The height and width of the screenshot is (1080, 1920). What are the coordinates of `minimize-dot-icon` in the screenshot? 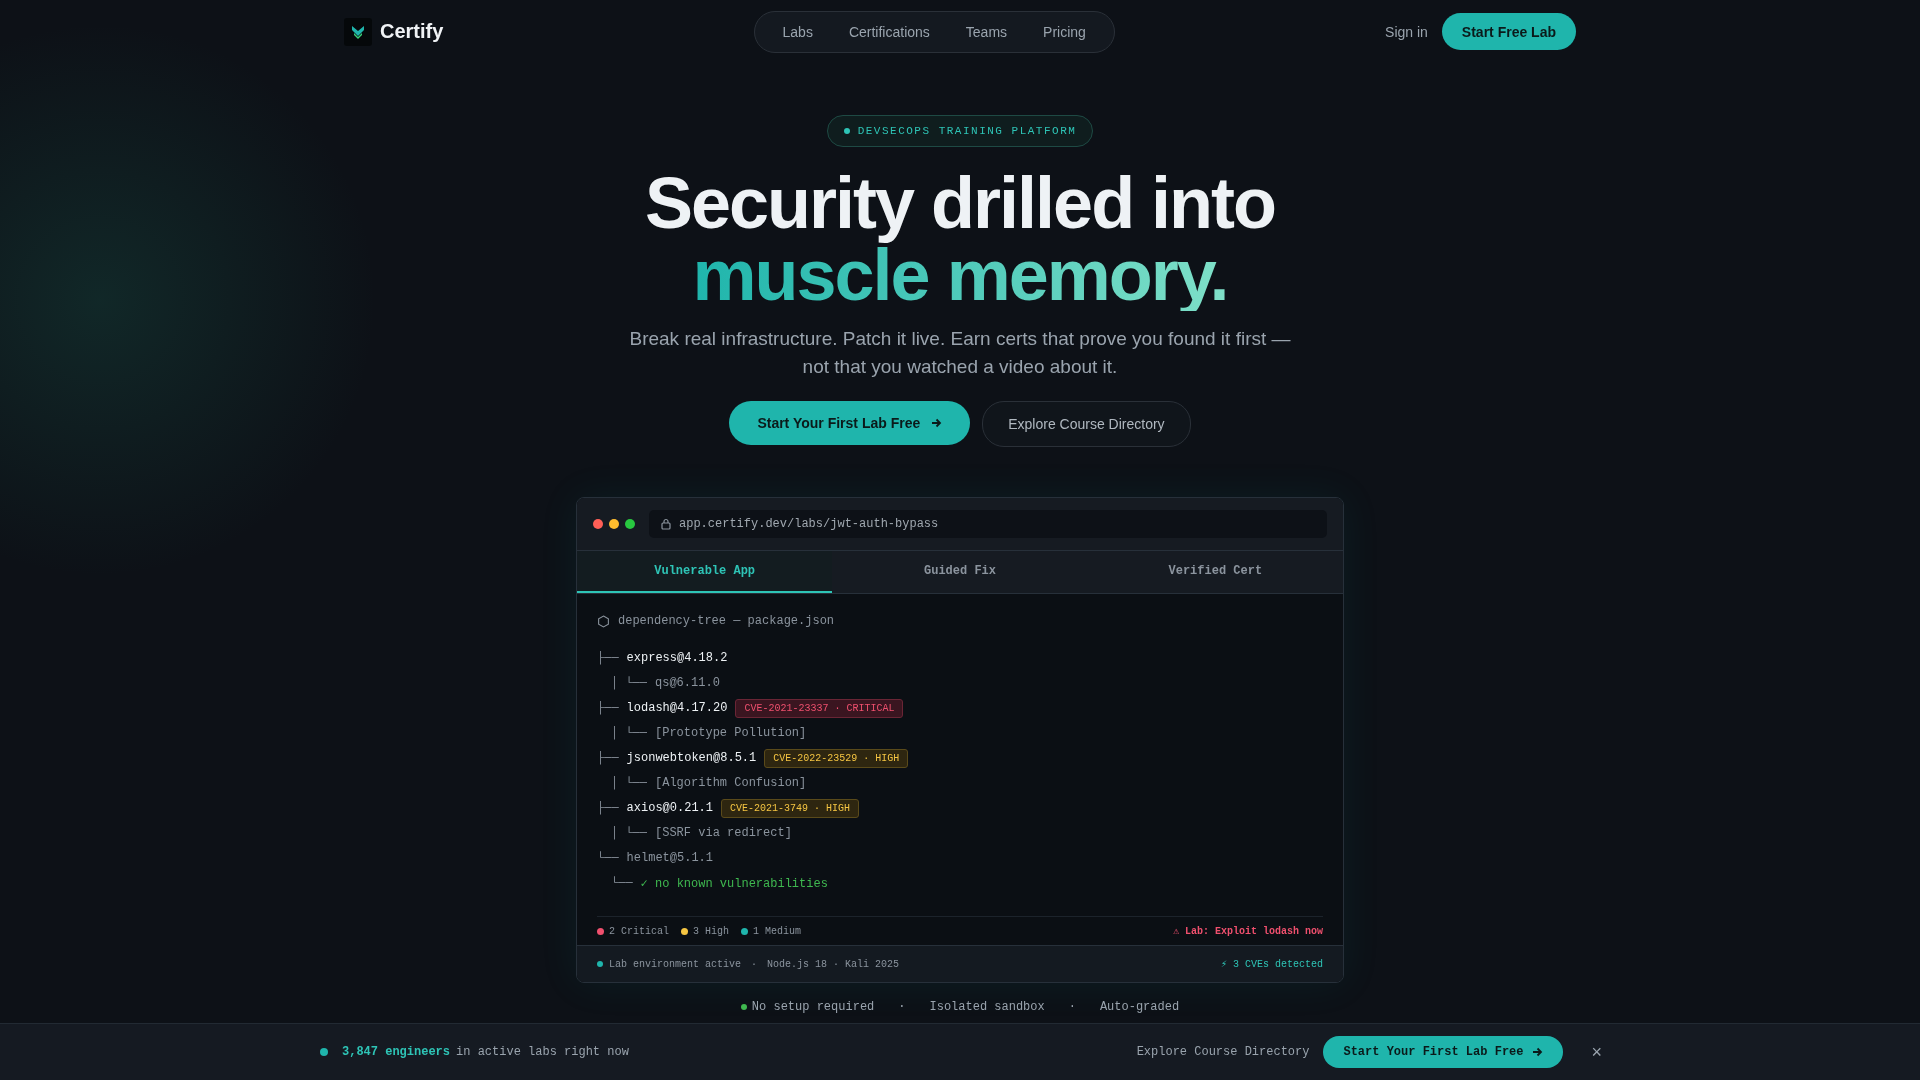 It's located at (614, 524).